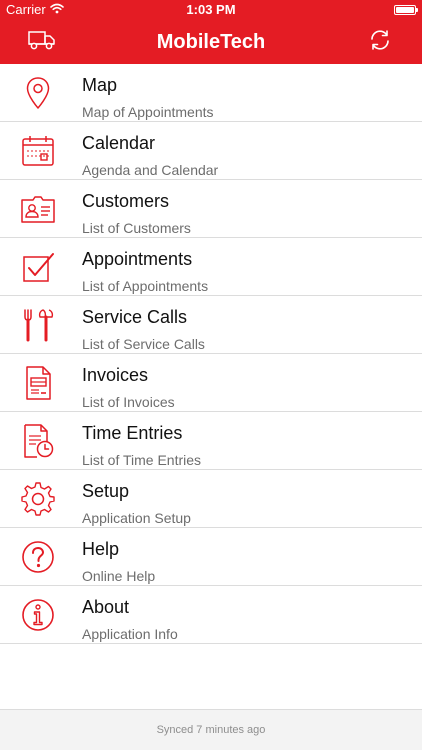  I want to click on menu-item-appointments: Appointments List of Appointments, so click(211, 267).